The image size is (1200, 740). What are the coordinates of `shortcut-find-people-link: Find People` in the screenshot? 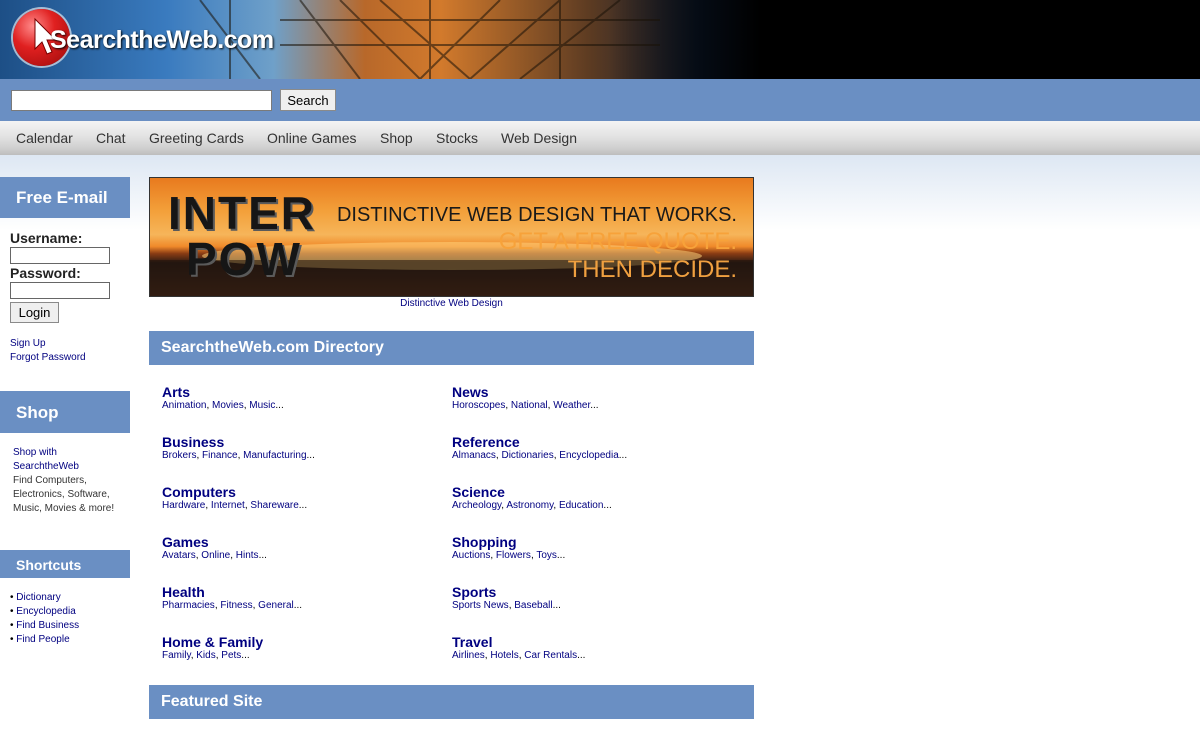 It's located at (42, 639).